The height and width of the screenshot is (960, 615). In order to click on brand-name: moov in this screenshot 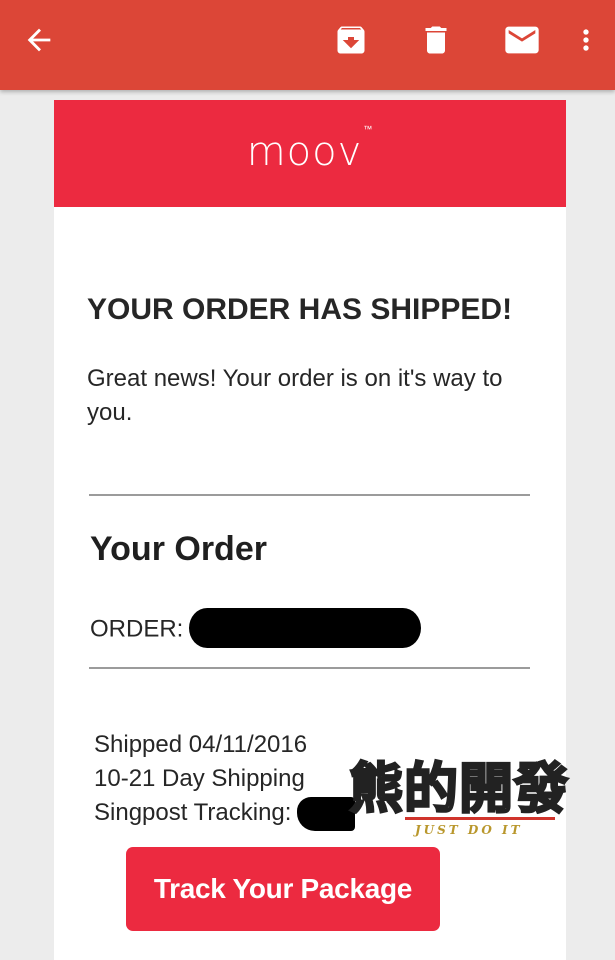, I will do `click(304, 151)`.